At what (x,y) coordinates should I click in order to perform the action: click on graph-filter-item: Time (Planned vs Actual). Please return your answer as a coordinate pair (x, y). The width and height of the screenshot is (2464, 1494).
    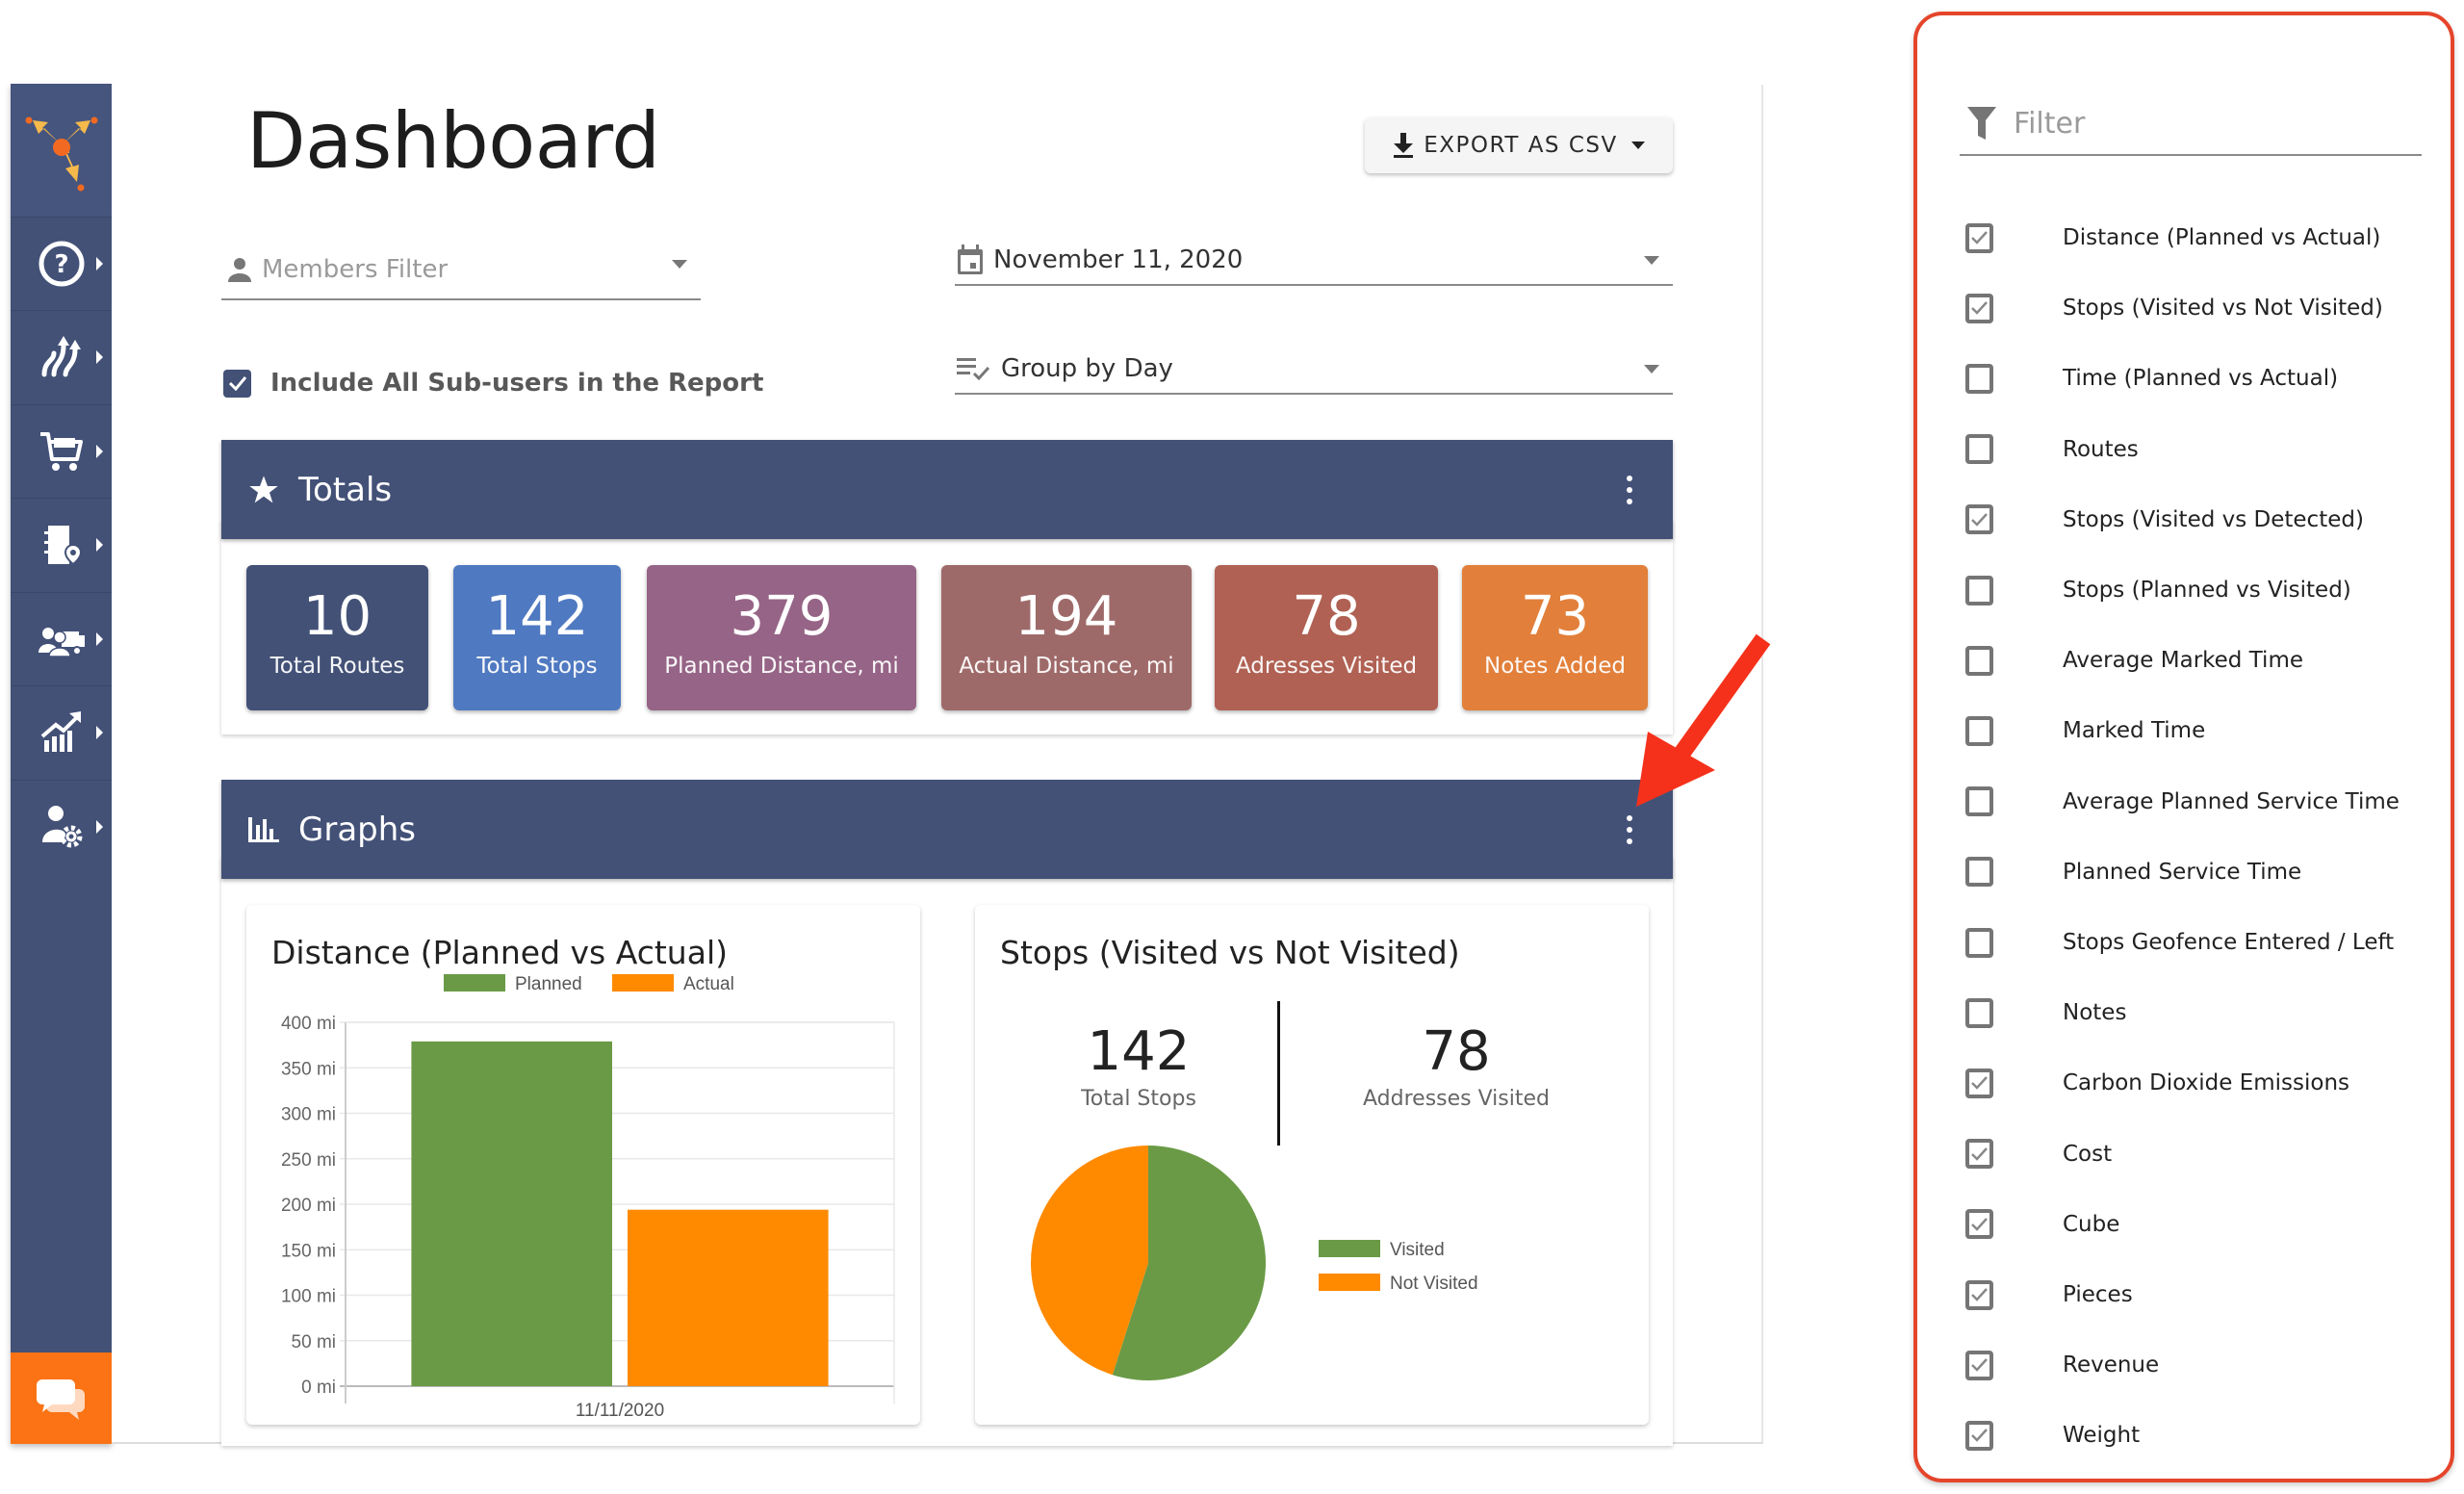
    Looking at the image, I should click on (2151, 378).